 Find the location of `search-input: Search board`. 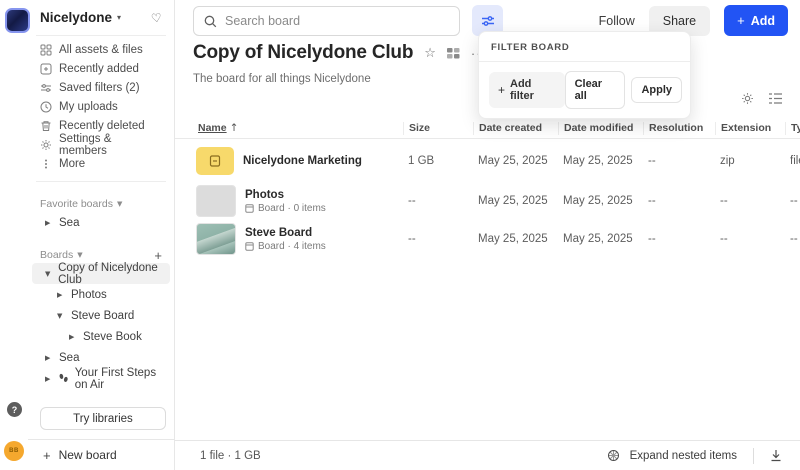

search-input: Search board is located at coordinates (326, 21).